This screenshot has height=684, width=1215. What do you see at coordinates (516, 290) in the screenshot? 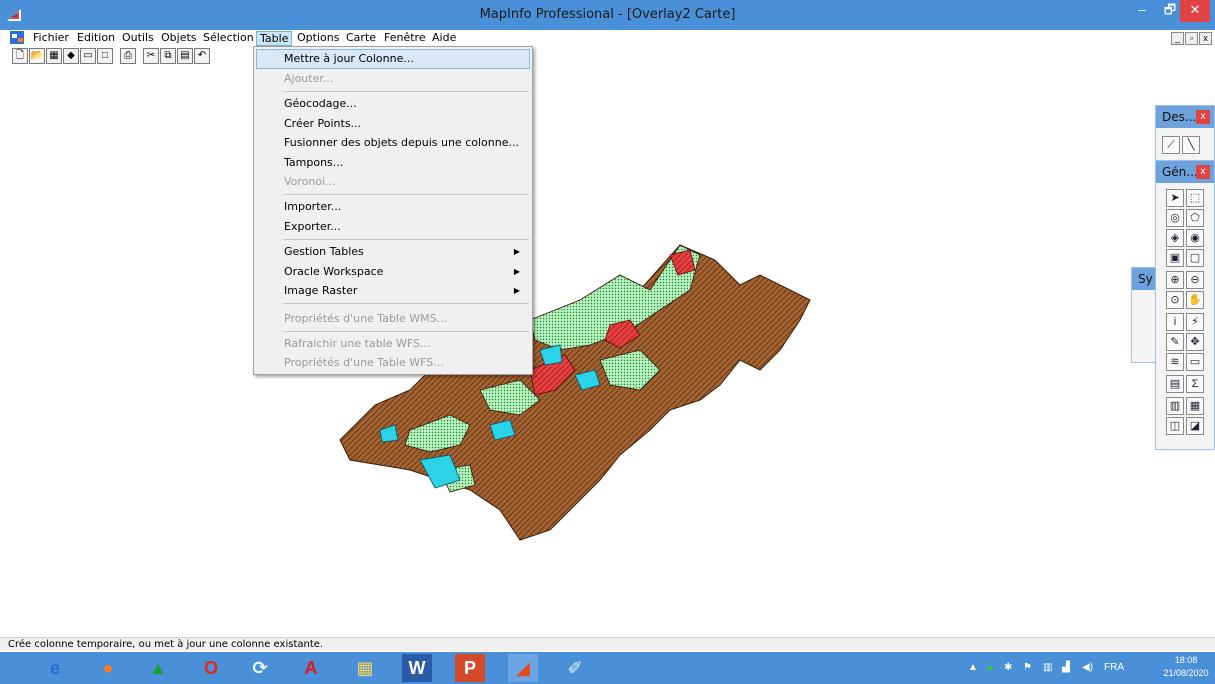
I see `submenu-arrow-icon: ▶` at bounding box center [516, 290].